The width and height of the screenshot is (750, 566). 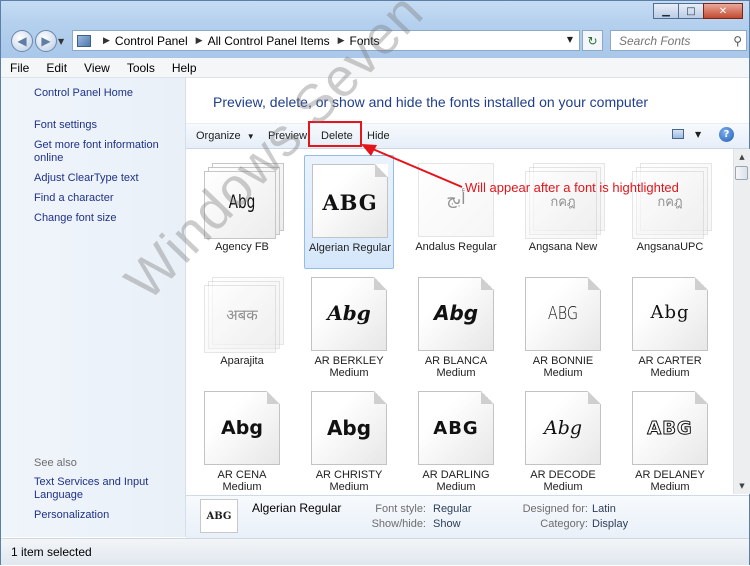 What do you see at coordinates (287, 136) in the screenshot?
I see `preview-button: Preview` at bounding box center [287, 136].